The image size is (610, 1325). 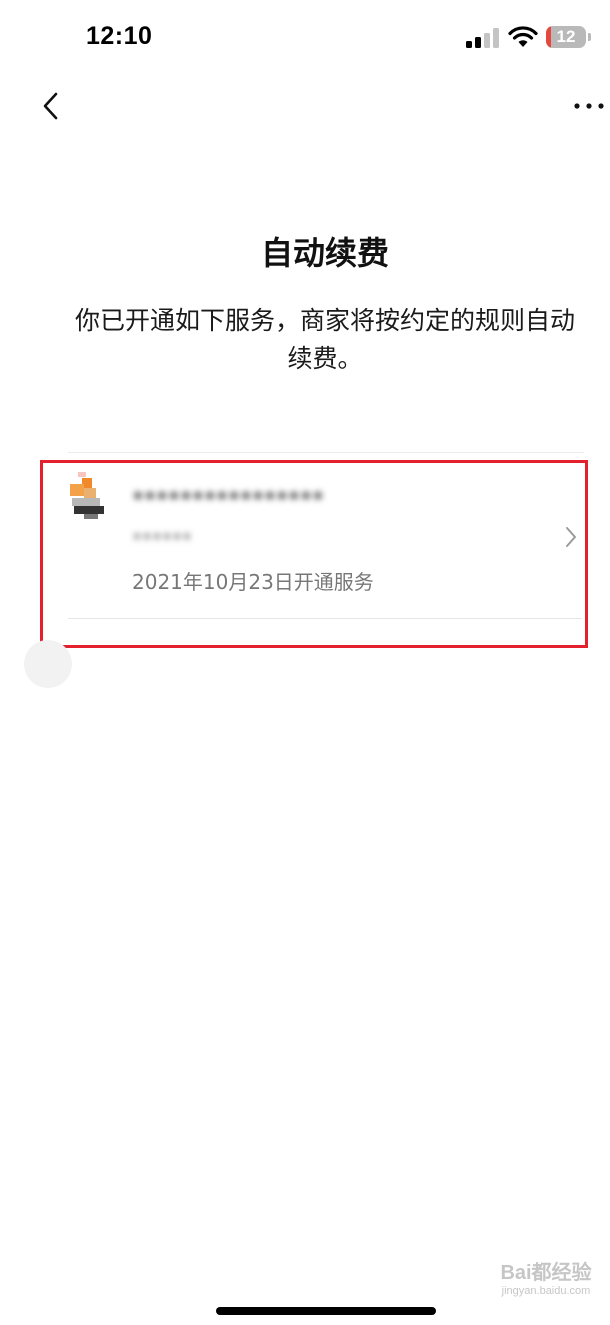 I want to click on watermark-logo: Bai都经验, so click(x=546, y=1273).